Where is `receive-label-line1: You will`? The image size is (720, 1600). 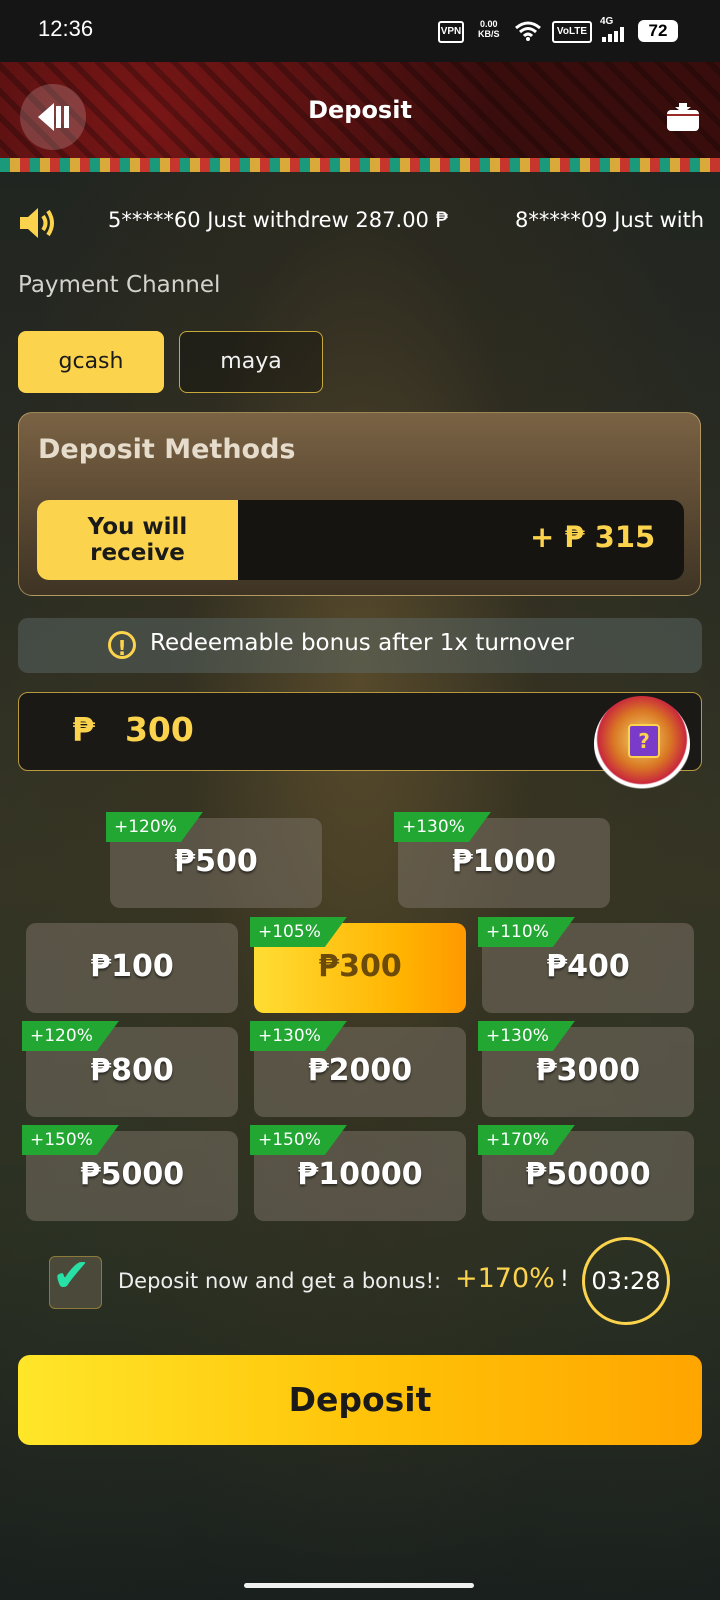 receive-label-line1: You will is located at coordinates (137, 527).